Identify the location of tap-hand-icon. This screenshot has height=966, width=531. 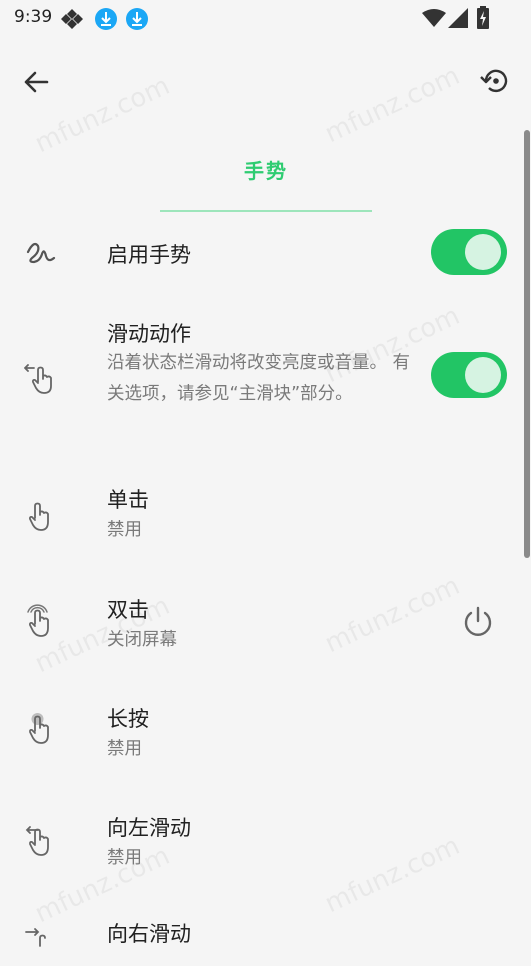
(41, 515).